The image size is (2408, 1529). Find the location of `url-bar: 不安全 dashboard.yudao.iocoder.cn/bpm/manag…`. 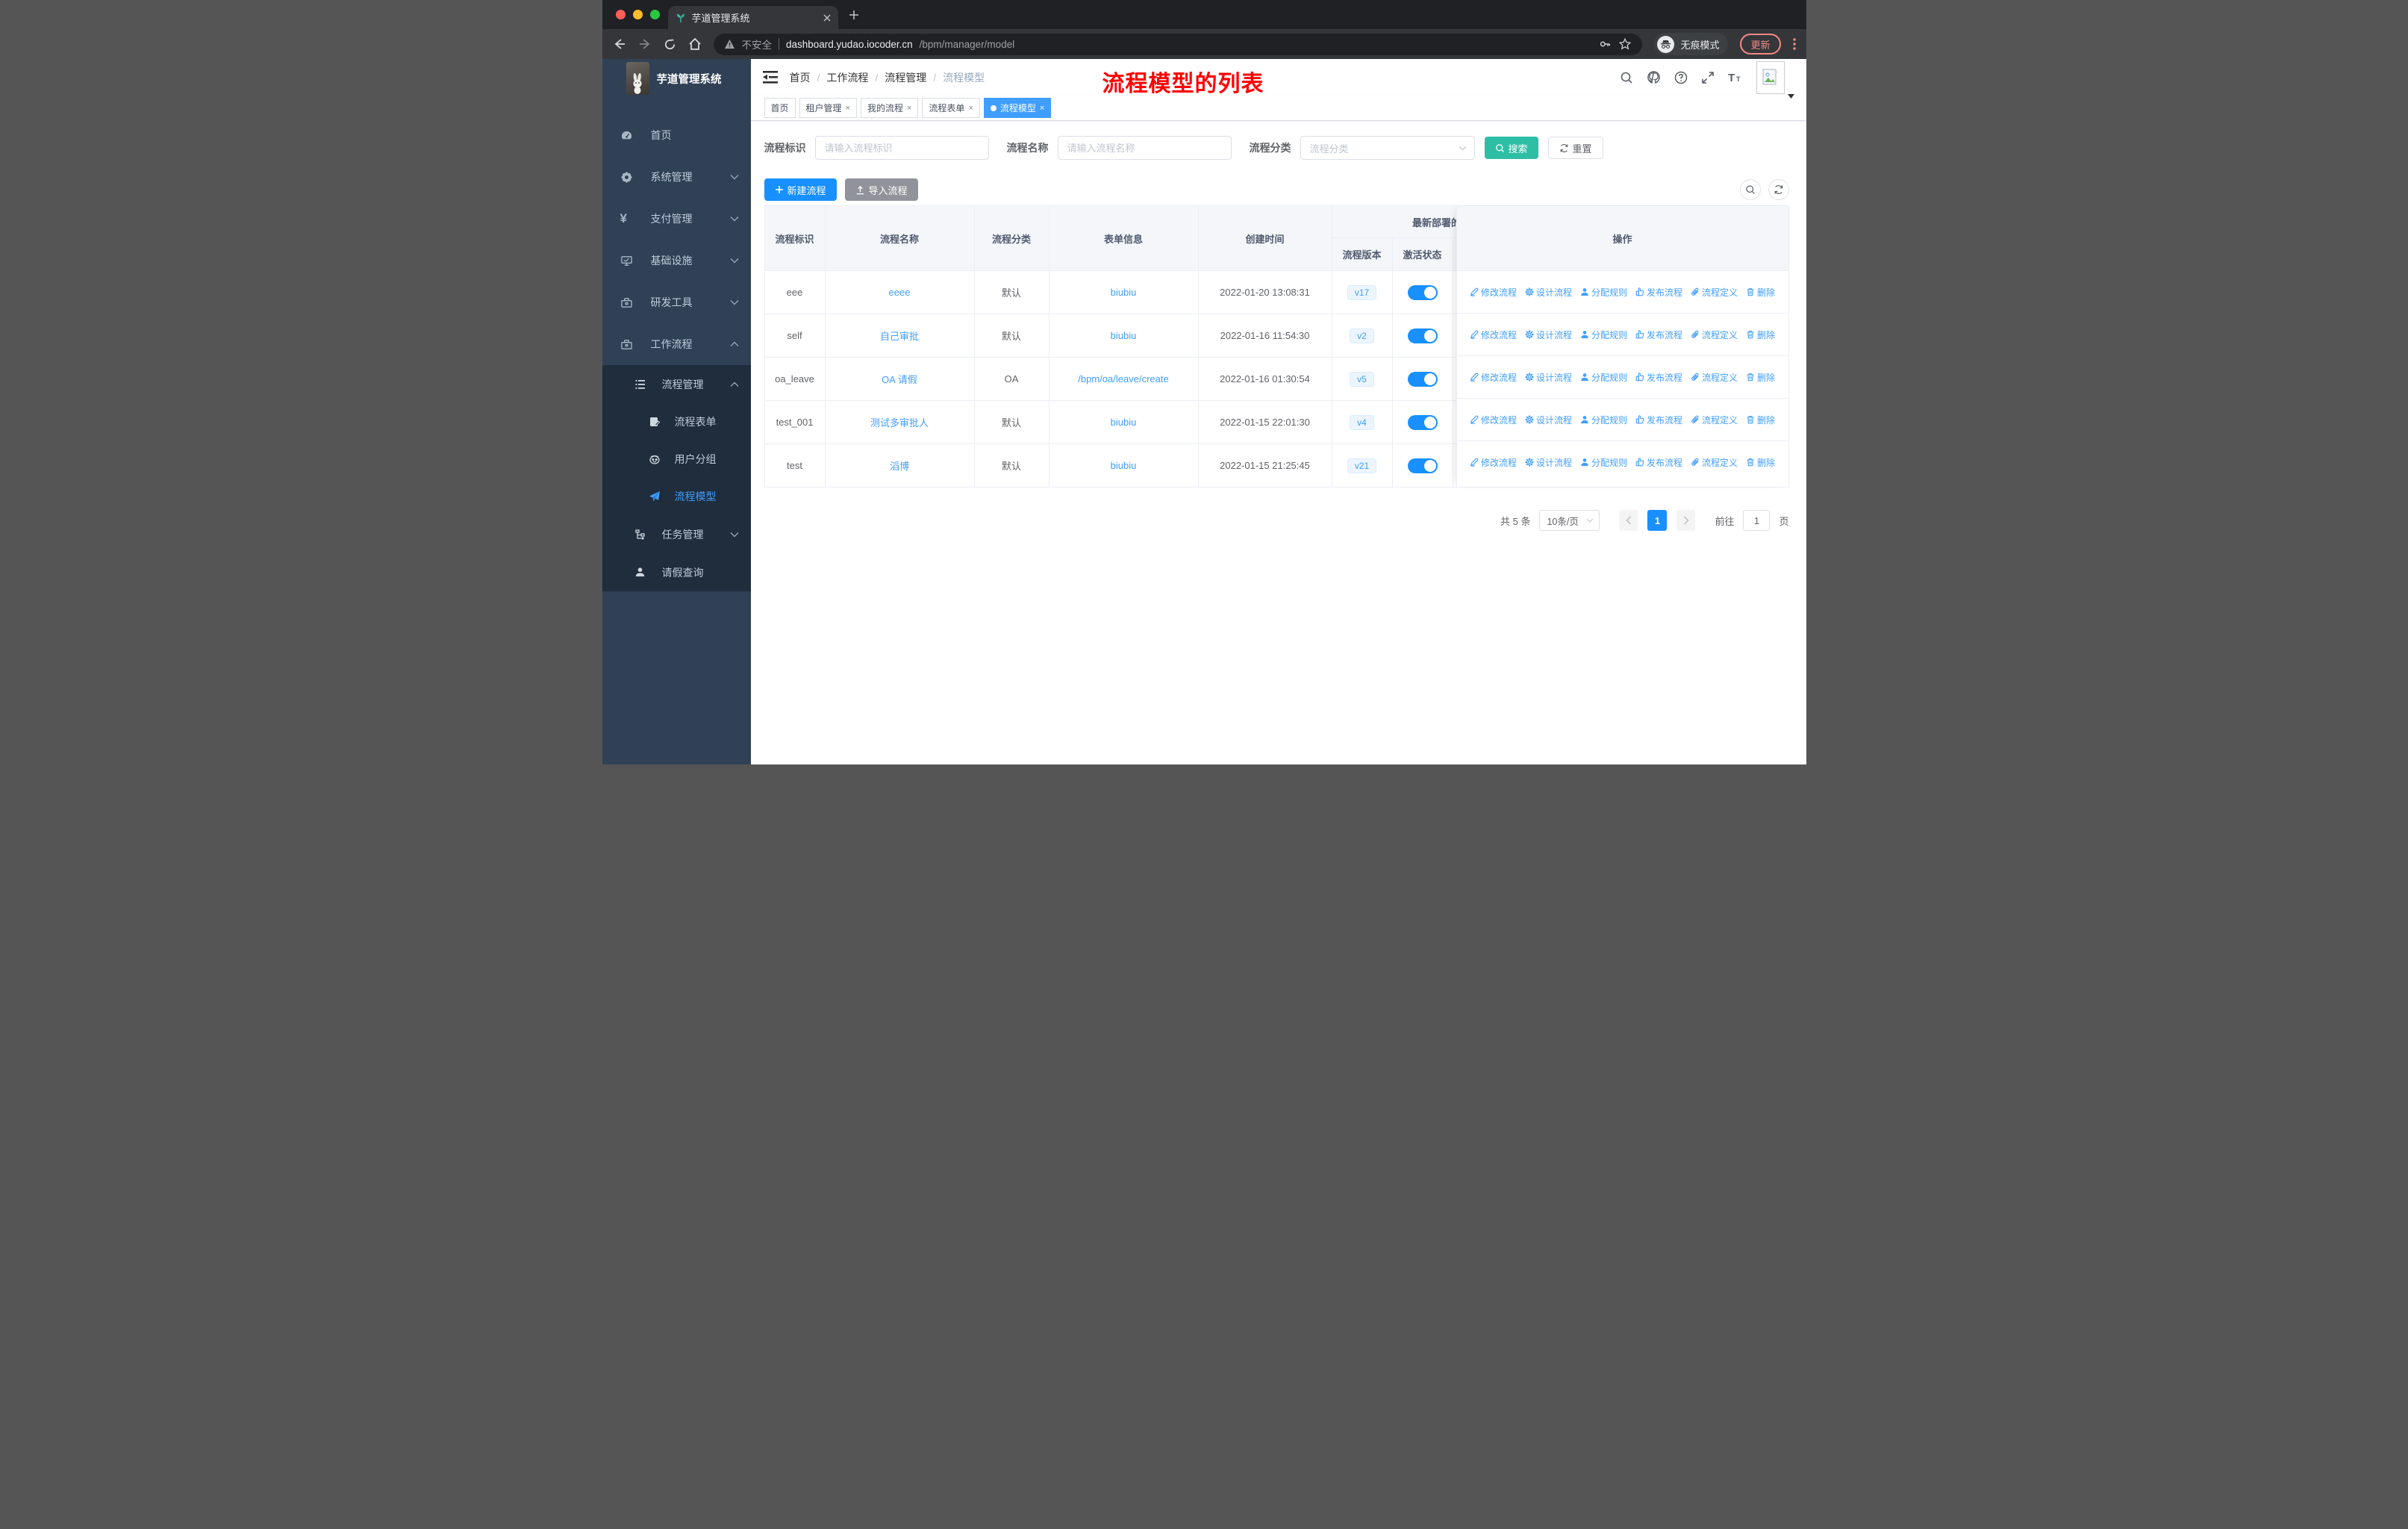

url-bar: 不安全 dashboard.yudao.iocoder.cn/bpm/manag… is located at coordinates (1178, 44).